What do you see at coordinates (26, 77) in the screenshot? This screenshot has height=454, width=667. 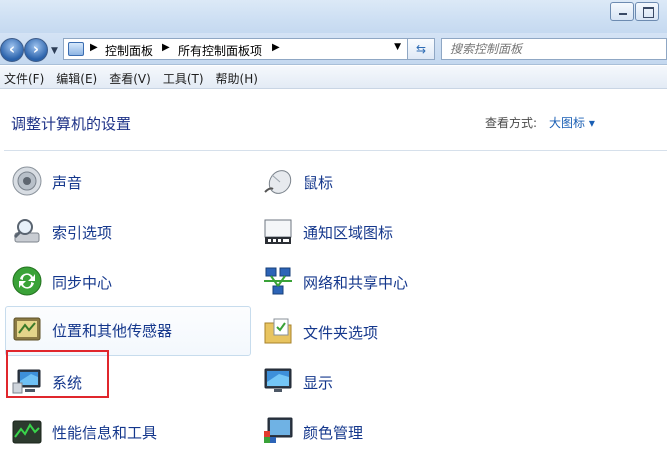 I see `menu-file: 文件(F)` at bounding box center [26, 77].